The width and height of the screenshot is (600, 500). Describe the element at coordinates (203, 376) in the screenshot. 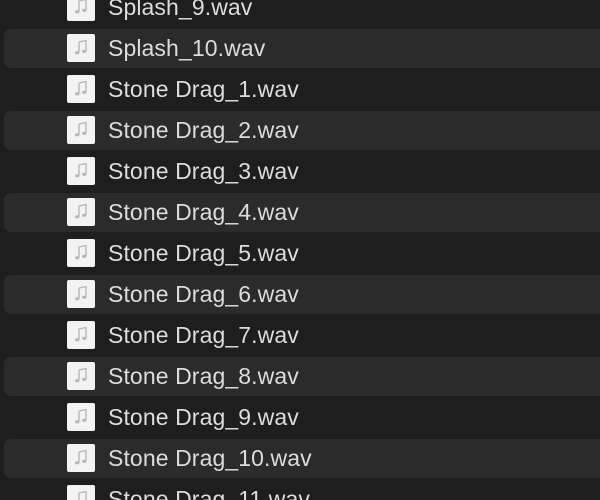

I see `file-name: Stone Drag_8.wav` at that location.